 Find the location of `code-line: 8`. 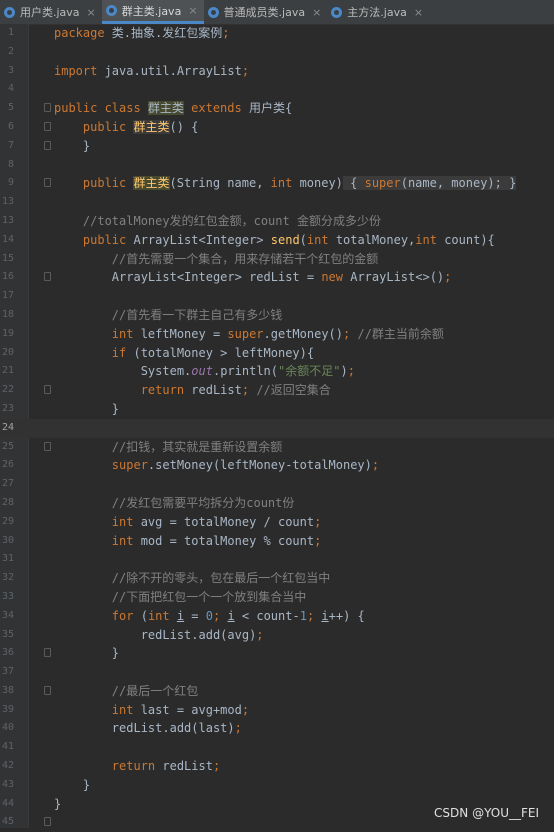

code-line: 8 is located at coordinates (277, 165).